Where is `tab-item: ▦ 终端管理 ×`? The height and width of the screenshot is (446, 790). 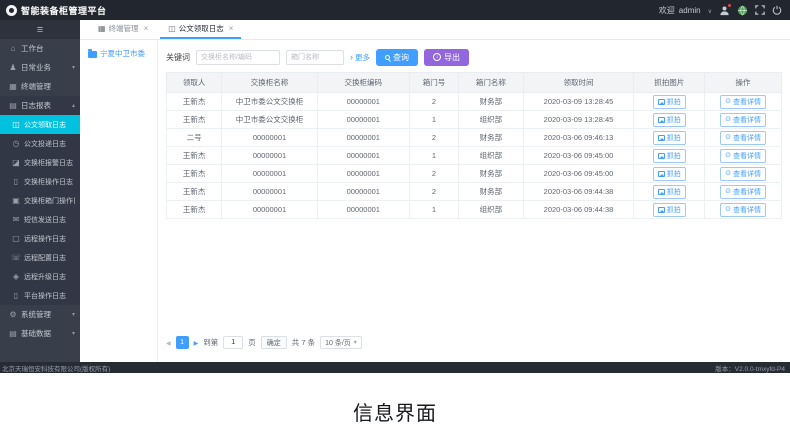
tab-item: ▦ 终端管理 × is located at coordinates (123, 29).